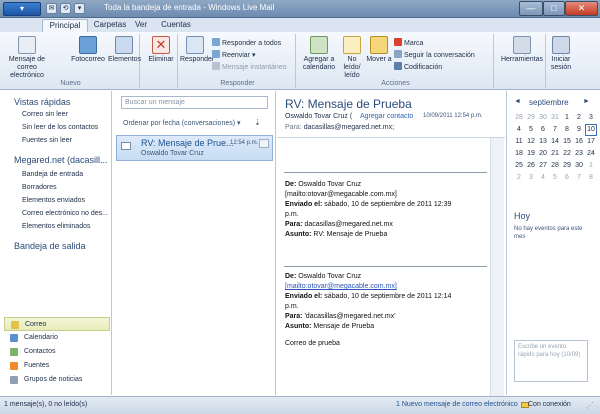 The width and height of the screenshot is (600, 414). I want to click on nav-feeds: Fuentes, so click(57, 366).